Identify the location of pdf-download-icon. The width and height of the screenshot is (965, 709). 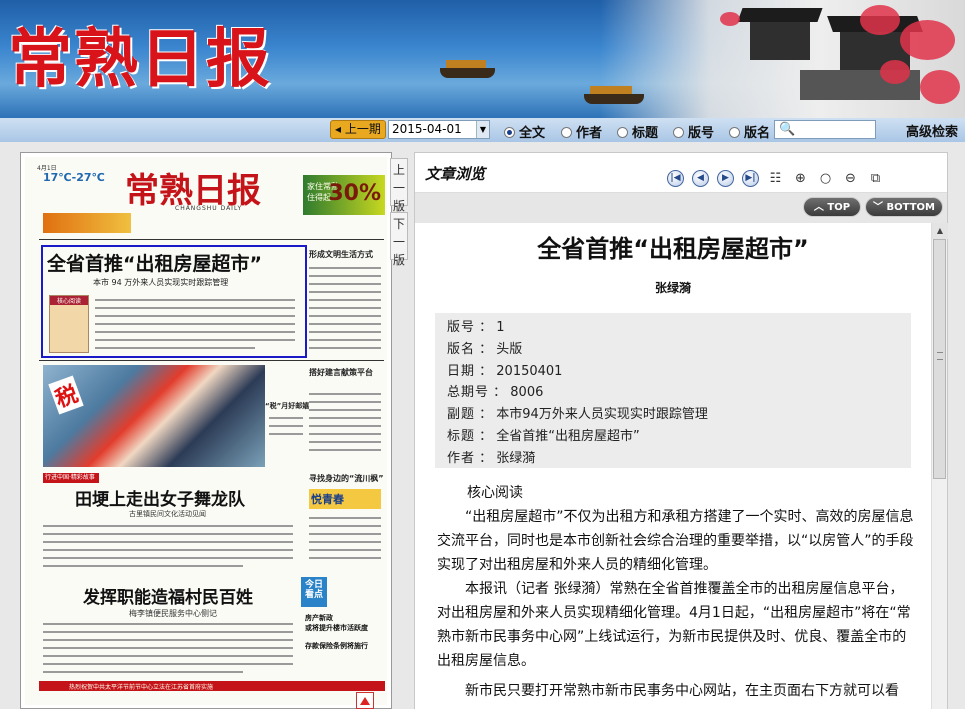
(365, 700).